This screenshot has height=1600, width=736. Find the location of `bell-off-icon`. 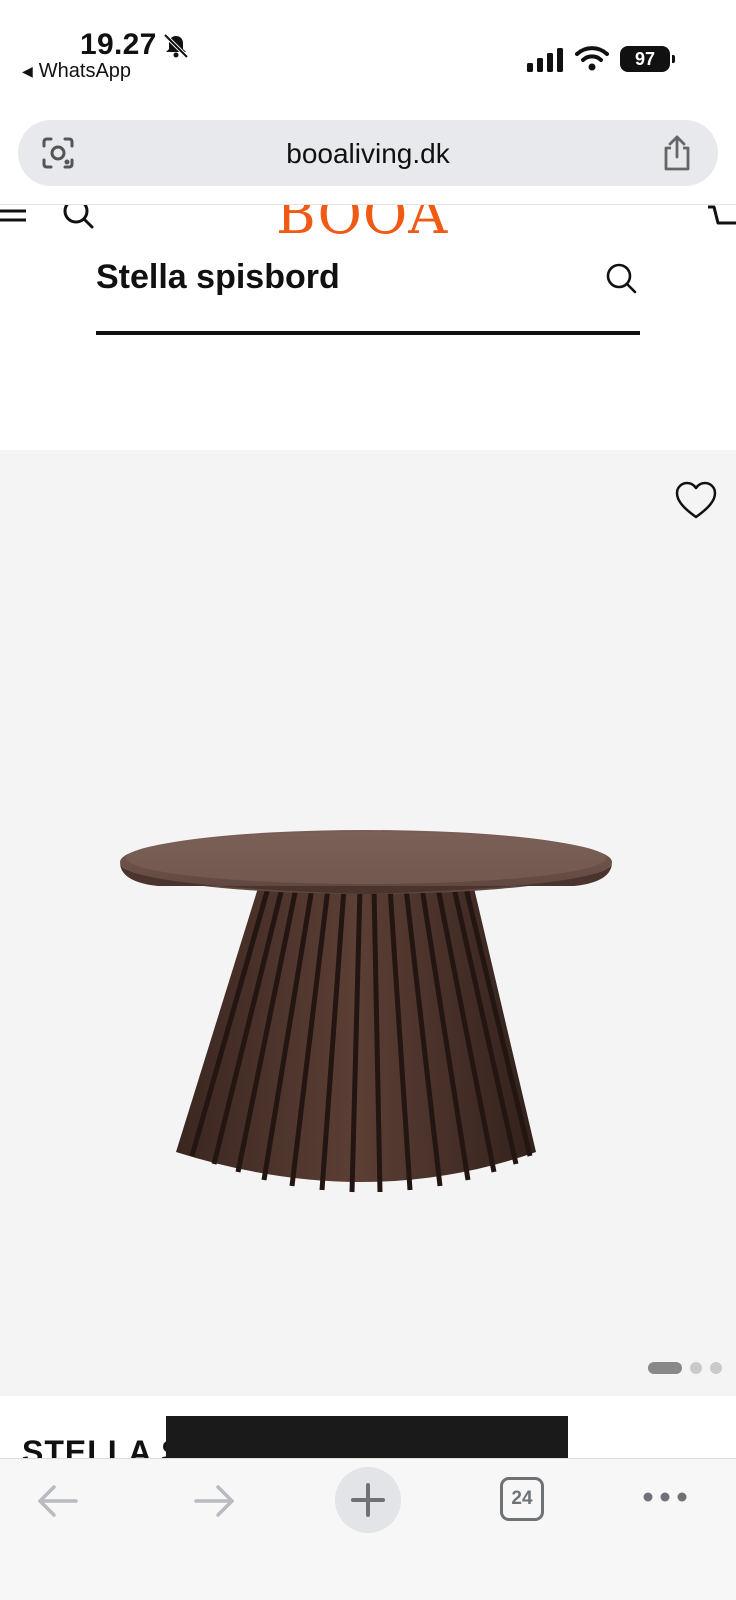

bell-off-icon is located at coordinates (176, 46).